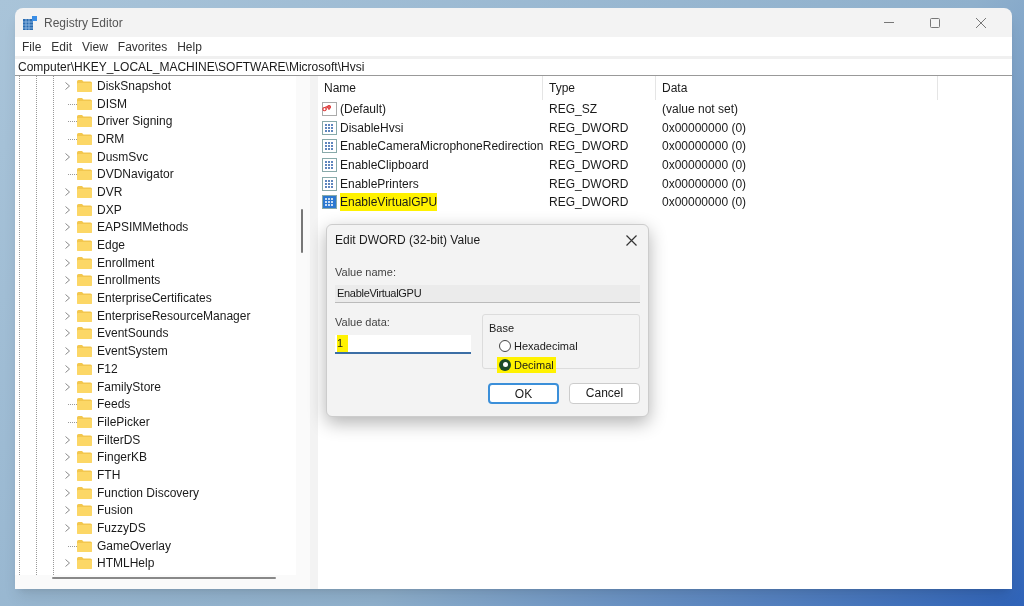 Image resolution: width=1024 pixels, height=606 pixels. Describe the element at coordinates (389, 202) in the screenshot. I see `value-name: EnableVirtualGPU` at that location.